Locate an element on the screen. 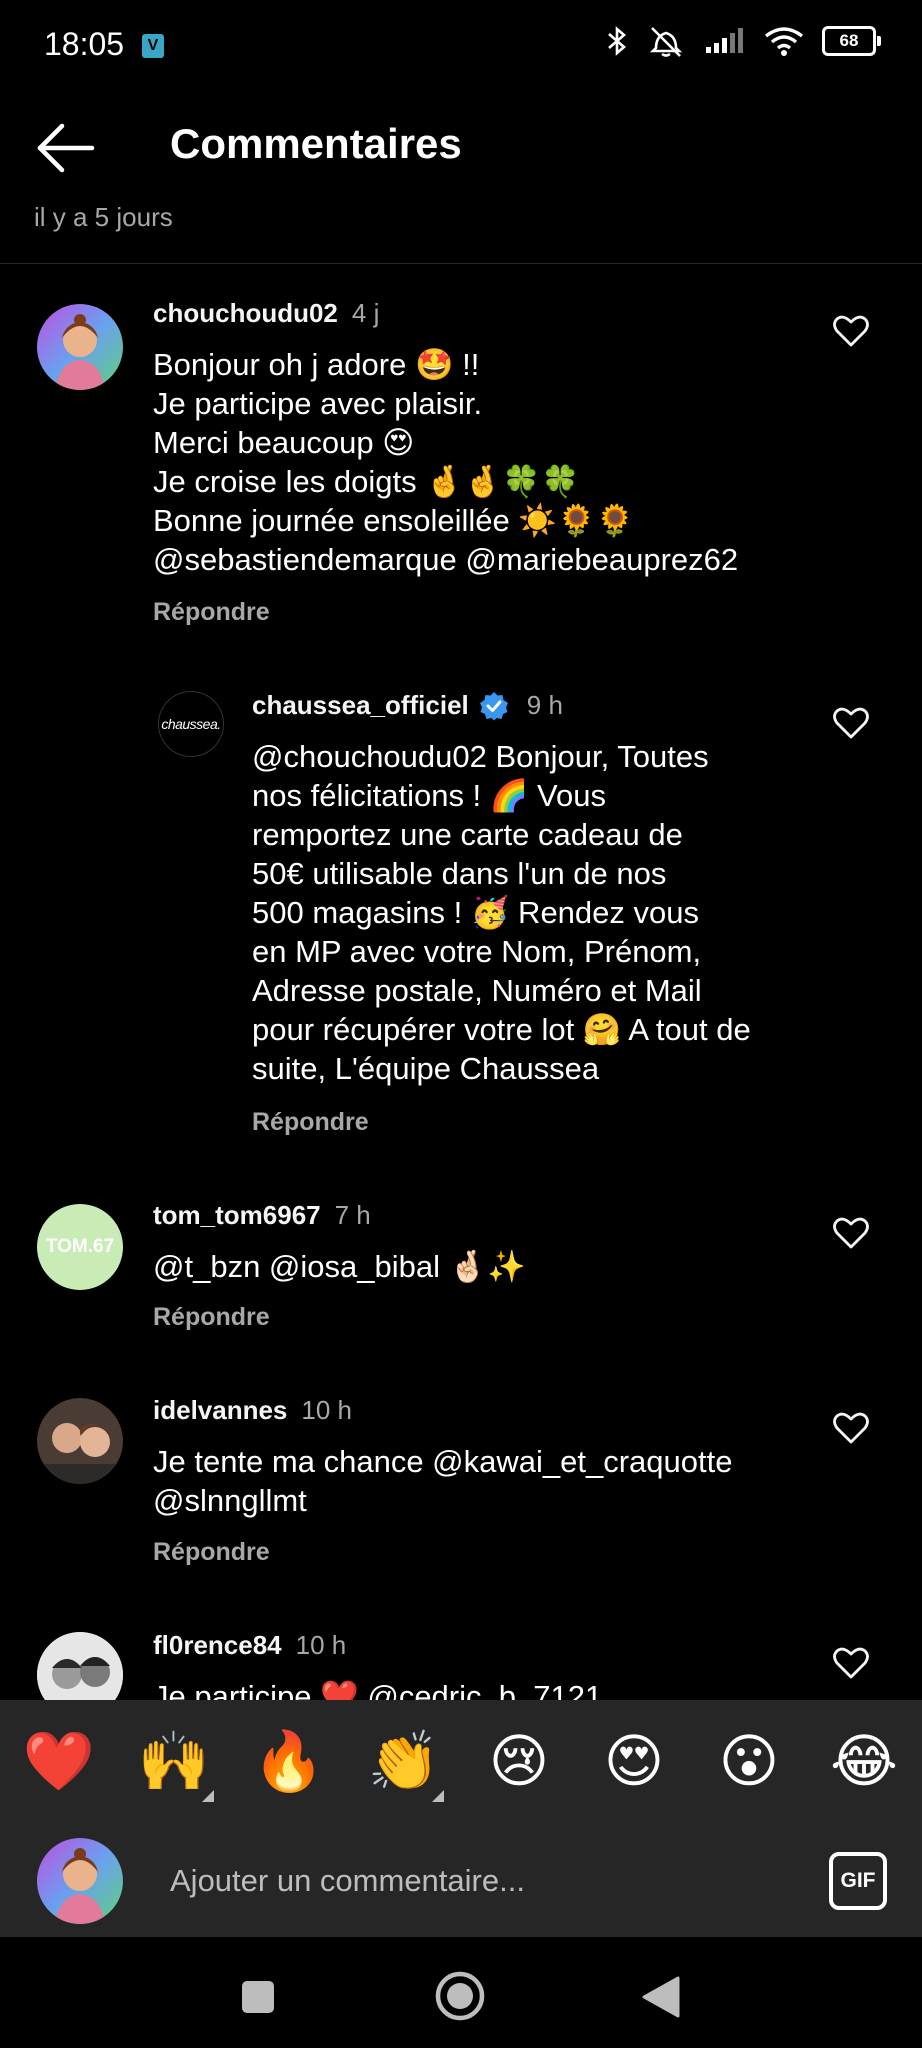  avatar: chaussea. is located at coordinates (191, 724).